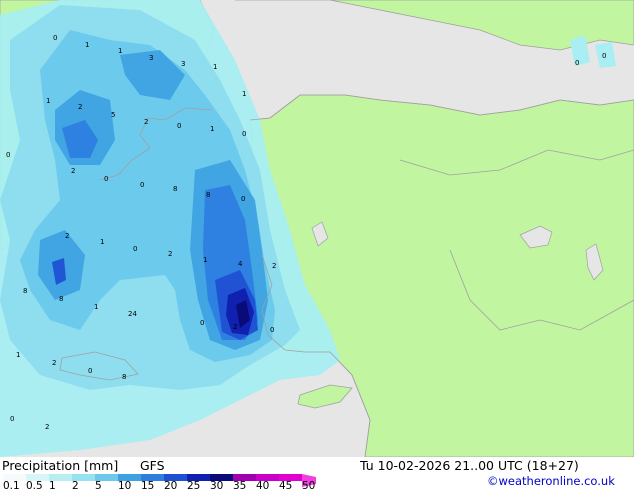 The width and height of the screenshot is (634, 492). Describe the element at coordinates (240, 264) in the screenshot. I see `rain-amount-label: 4` at that location.